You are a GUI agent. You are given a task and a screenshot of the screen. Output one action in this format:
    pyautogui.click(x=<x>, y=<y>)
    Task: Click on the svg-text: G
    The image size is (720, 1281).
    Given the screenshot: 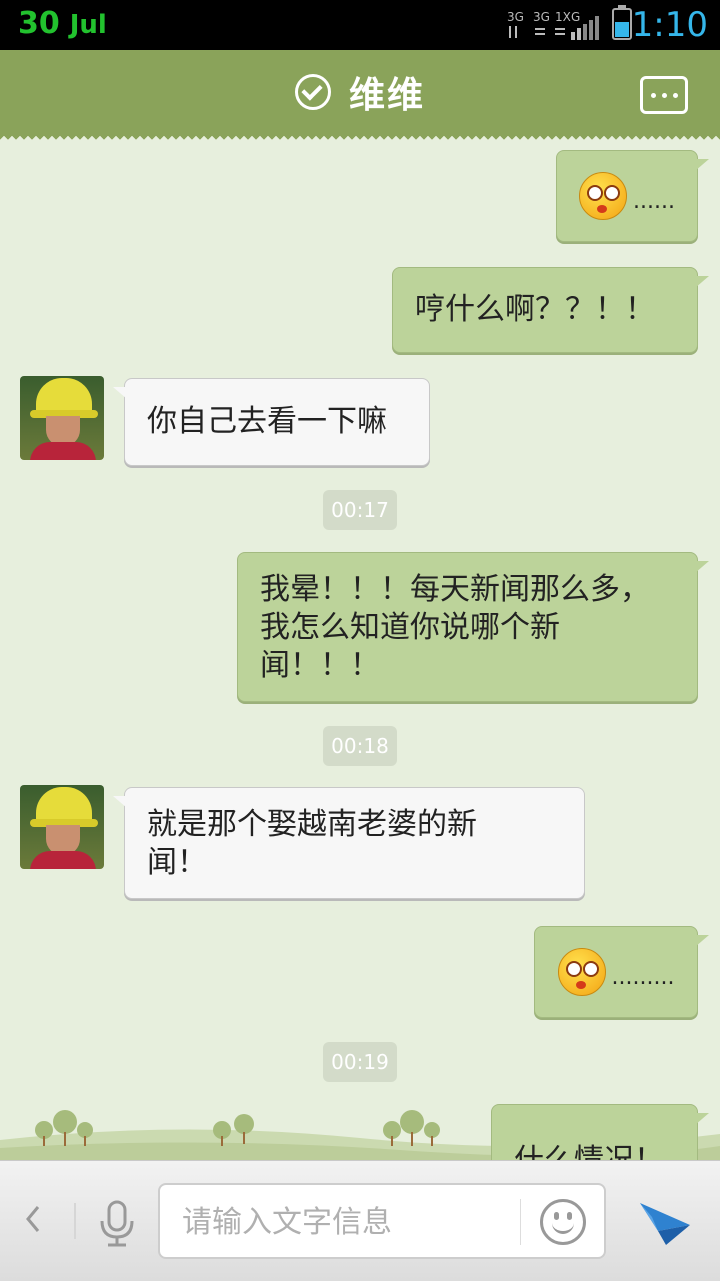 What is the action you would take?
    pyautogui.click(x=575, y=17)
    